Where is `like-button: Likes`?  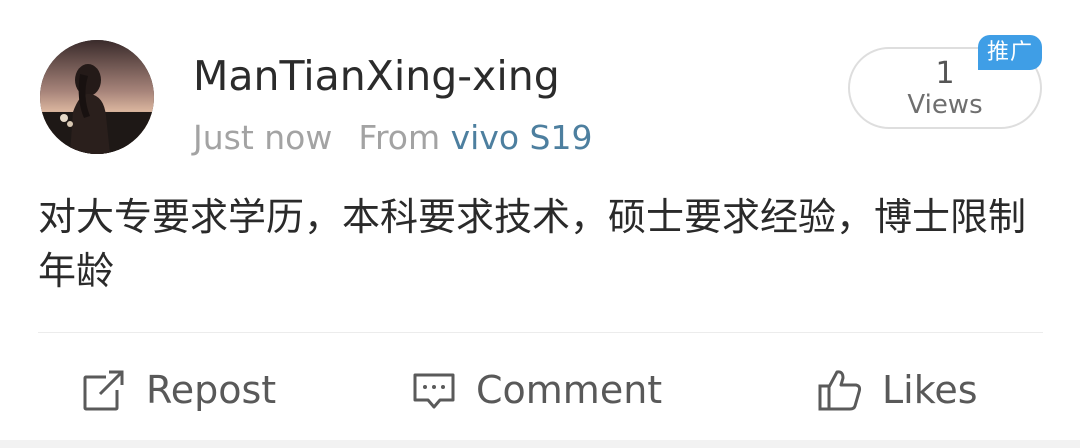 like-button: Likes is located at coordinates (897, 390).